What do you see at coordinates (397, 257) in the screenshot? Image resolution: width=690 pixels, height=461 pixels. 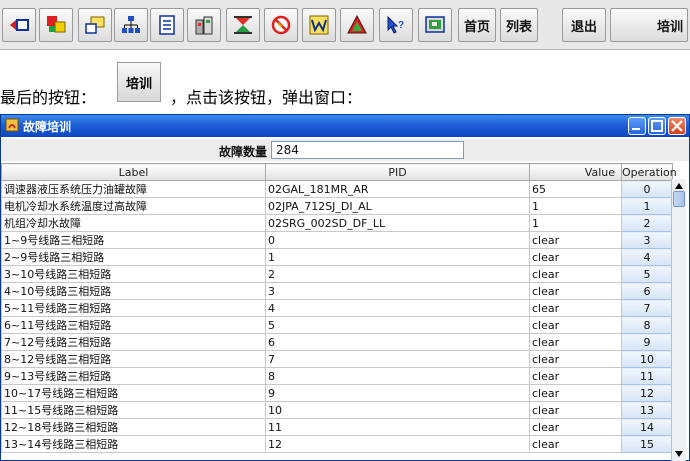 I see `cell-pid: 1` at bounding box center [397, 257].